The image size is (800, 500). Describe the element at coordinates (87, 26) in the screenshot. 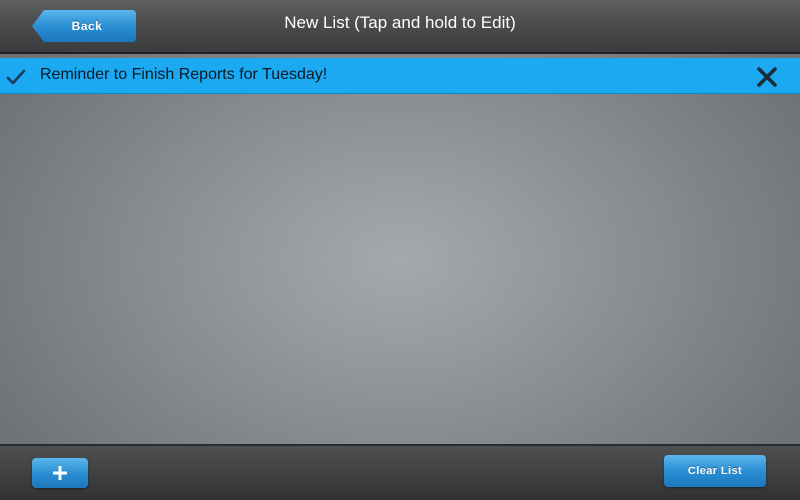

I see `back-button-label: Back` at that location.